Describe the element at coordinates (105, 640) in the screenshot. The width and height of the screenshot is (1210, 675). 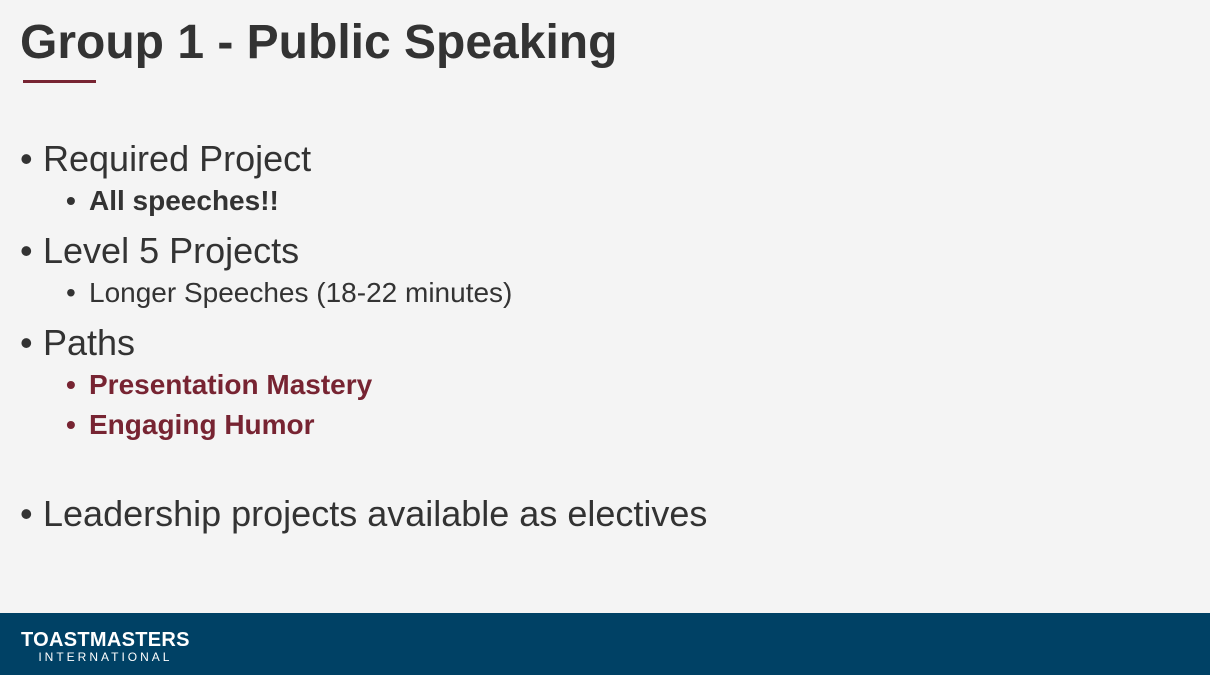
I see `logo-wordmark: TOASTMASTERS` at that location.